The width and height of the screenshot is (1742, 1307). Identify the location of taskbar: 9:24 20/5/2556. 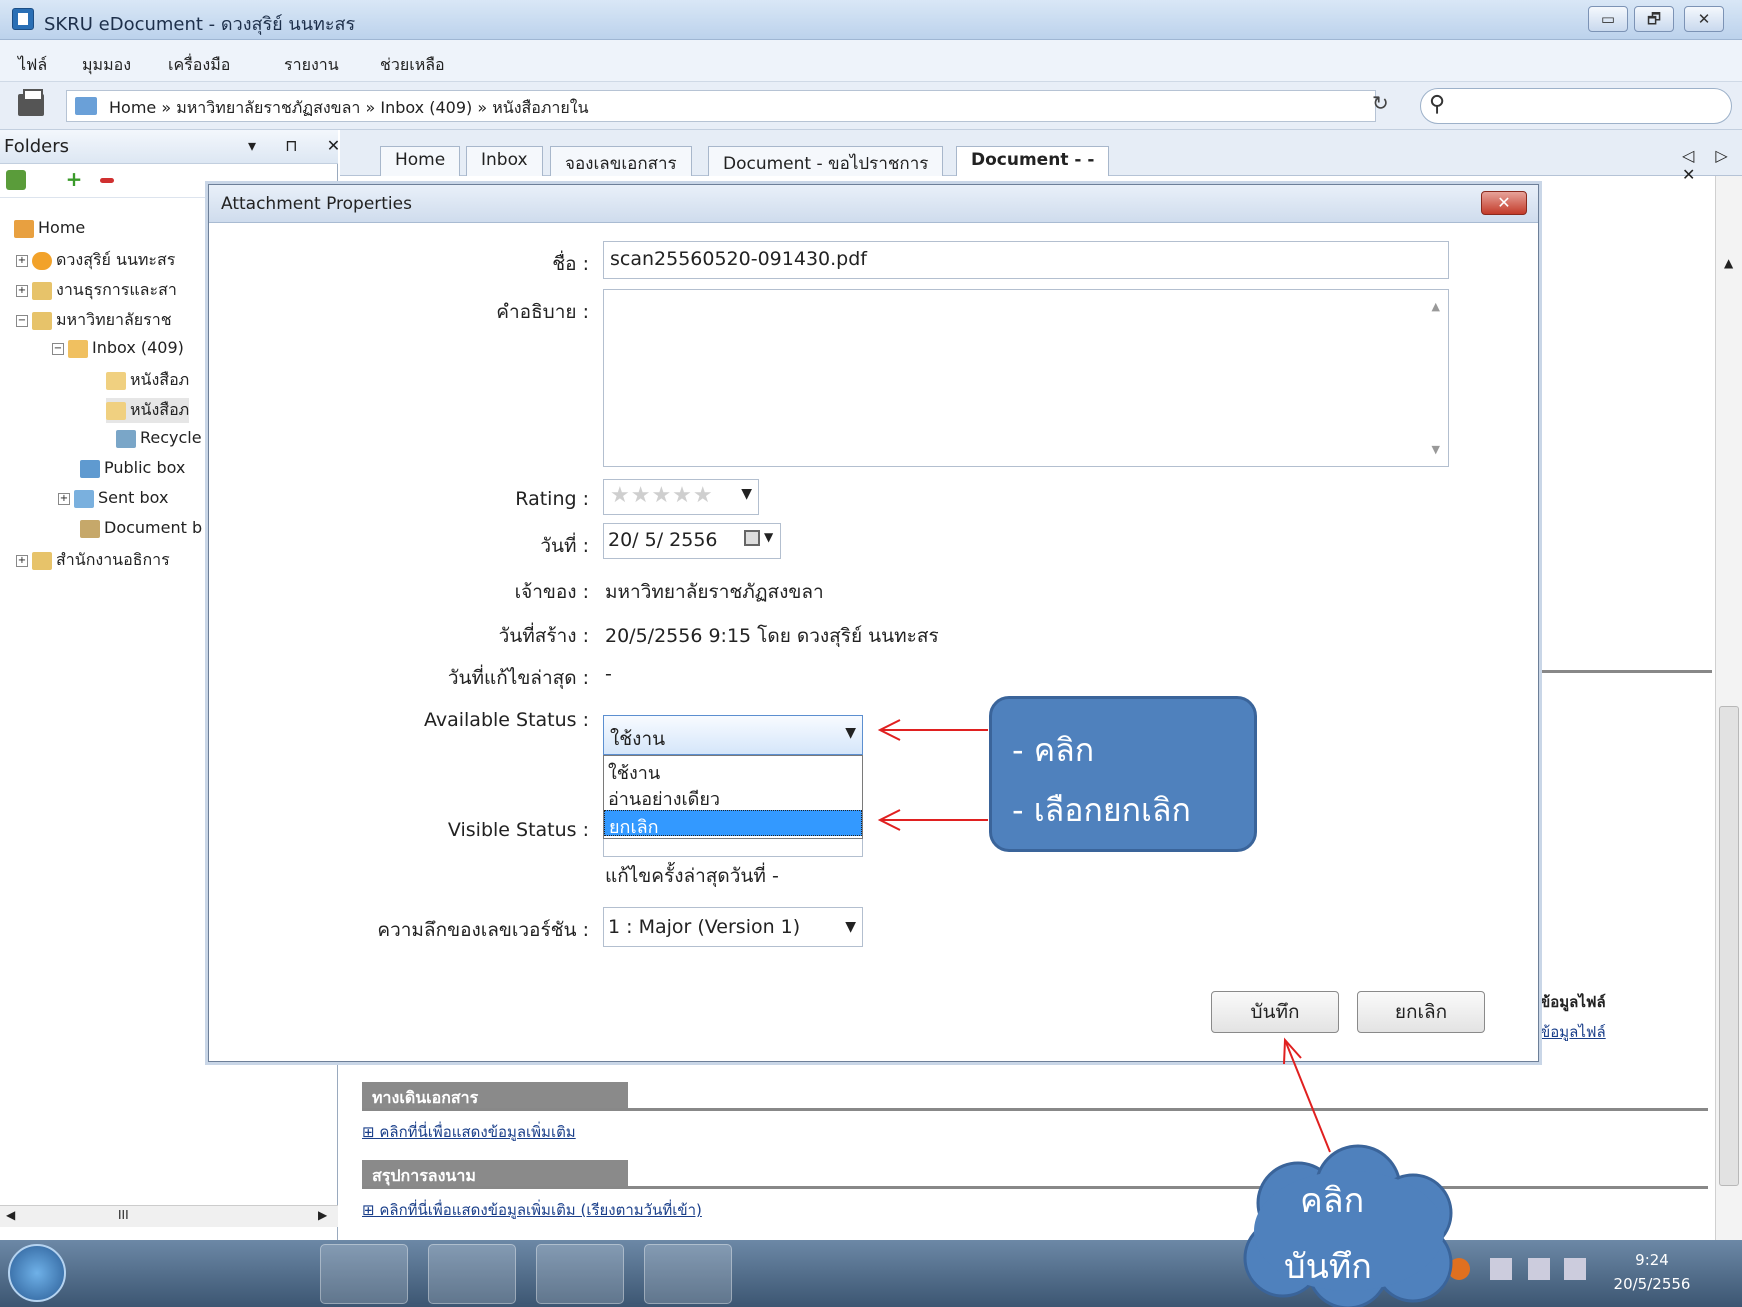
(871, 1273).